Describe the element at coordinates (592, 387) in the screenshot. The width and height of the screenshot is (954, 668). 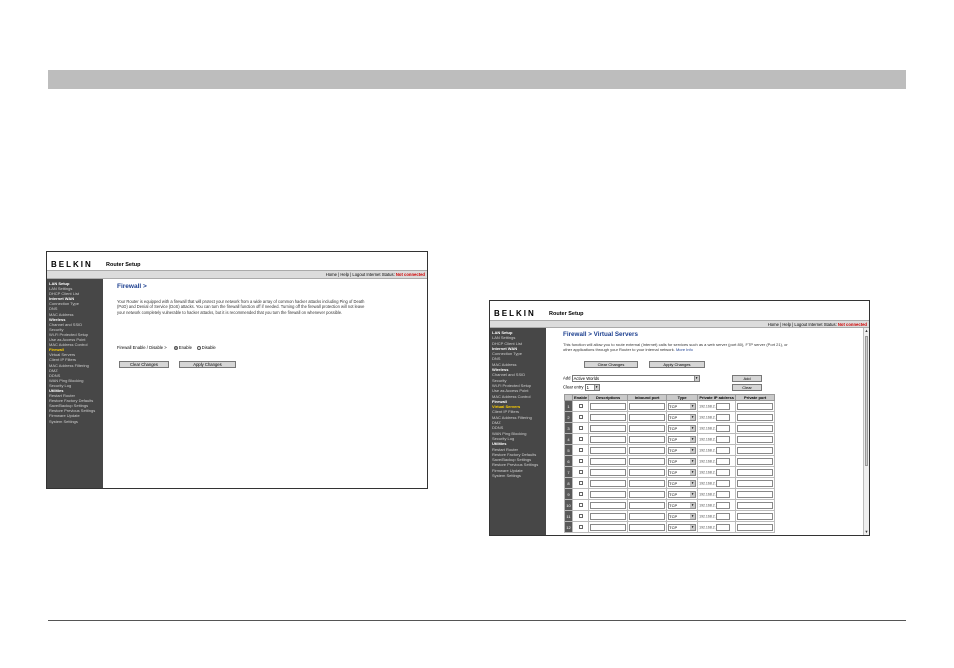
I see `clear-entry-select: 1 ▼` at that location.